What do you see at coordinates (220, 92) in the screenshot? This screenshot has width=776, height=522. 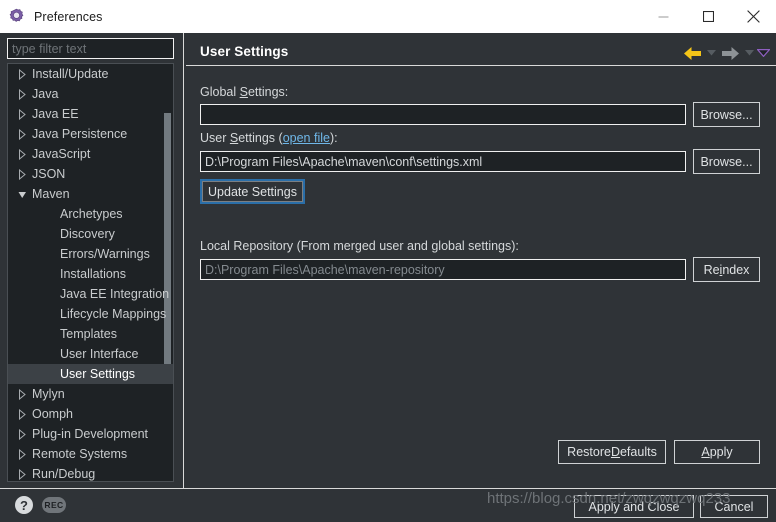 I see `global-settings-label-pre: Global` at bounding box center [220, 92].